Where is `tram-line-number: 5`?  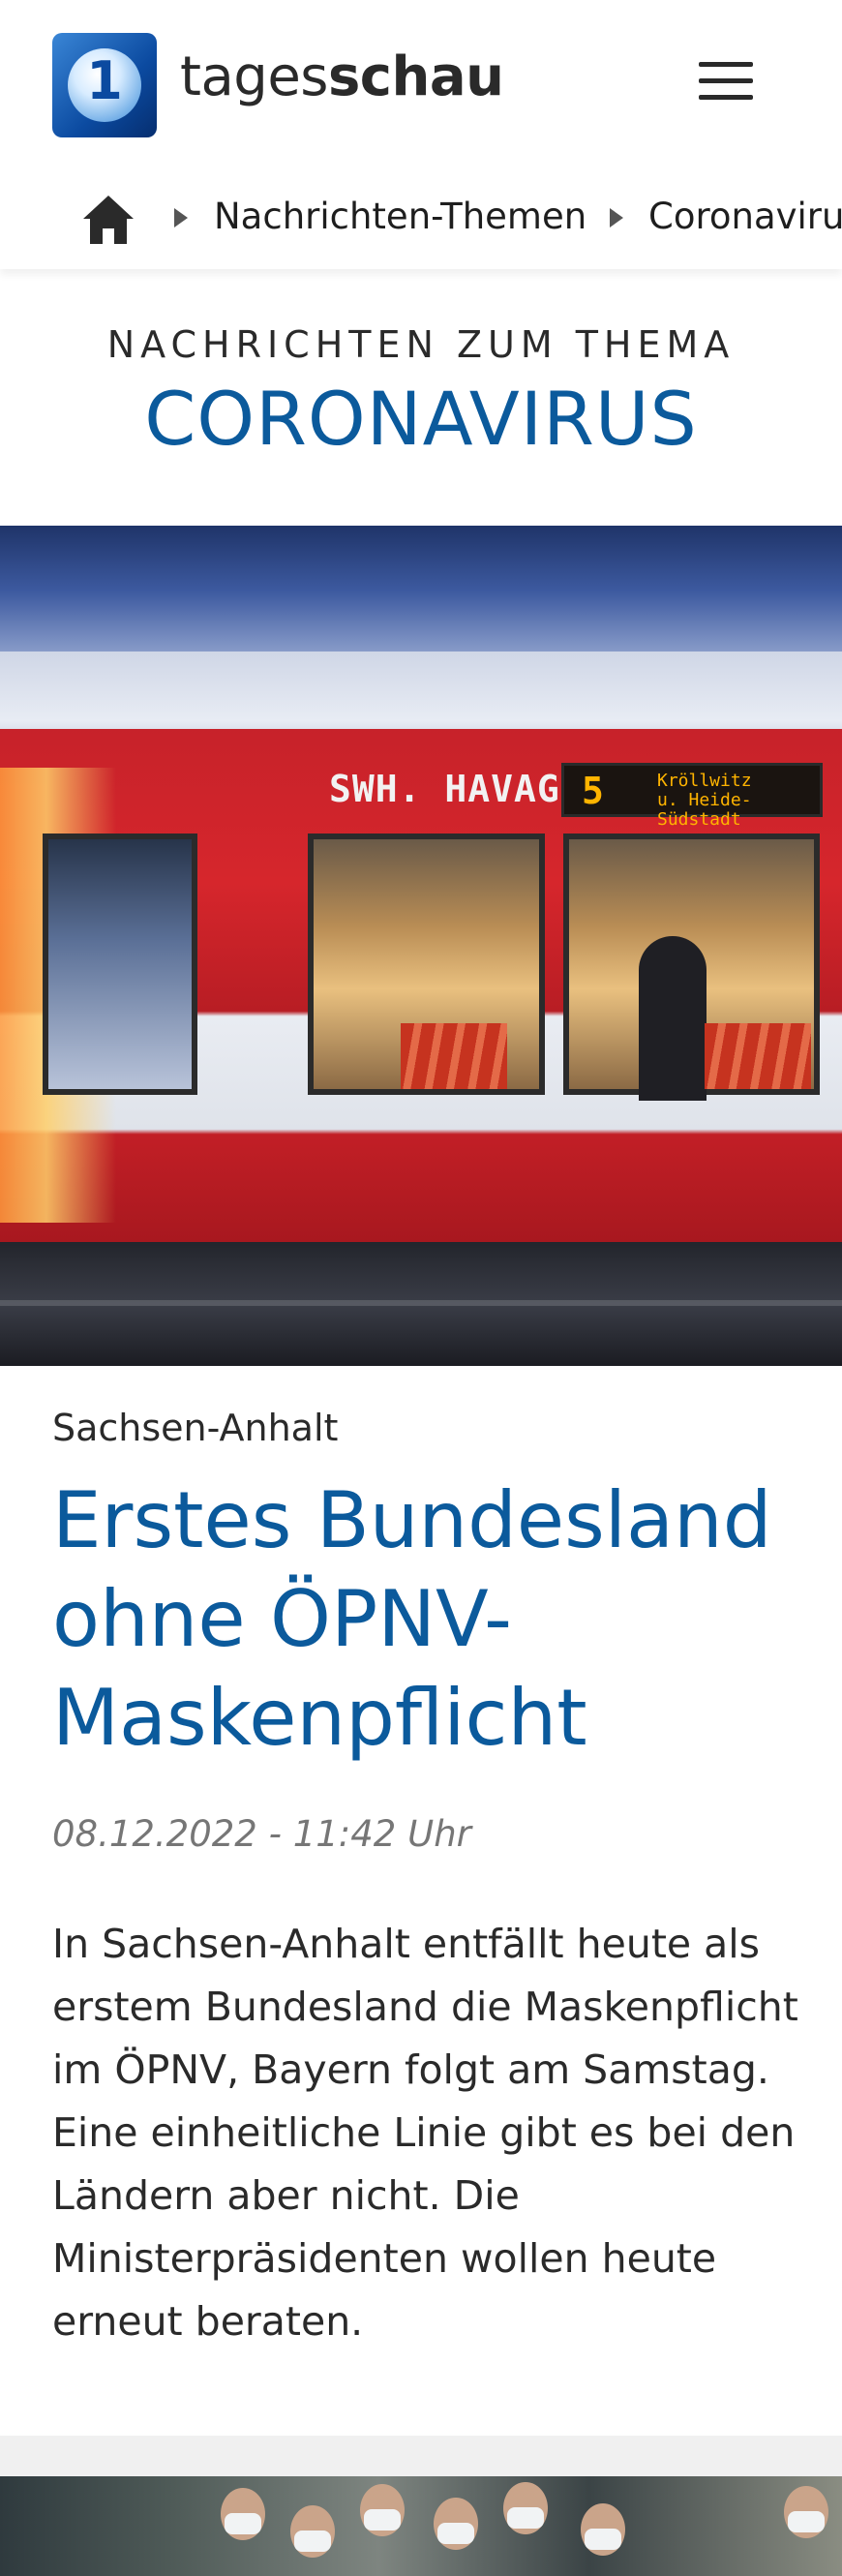
tram-line-number: 5 is located at coordinates (593, 791).